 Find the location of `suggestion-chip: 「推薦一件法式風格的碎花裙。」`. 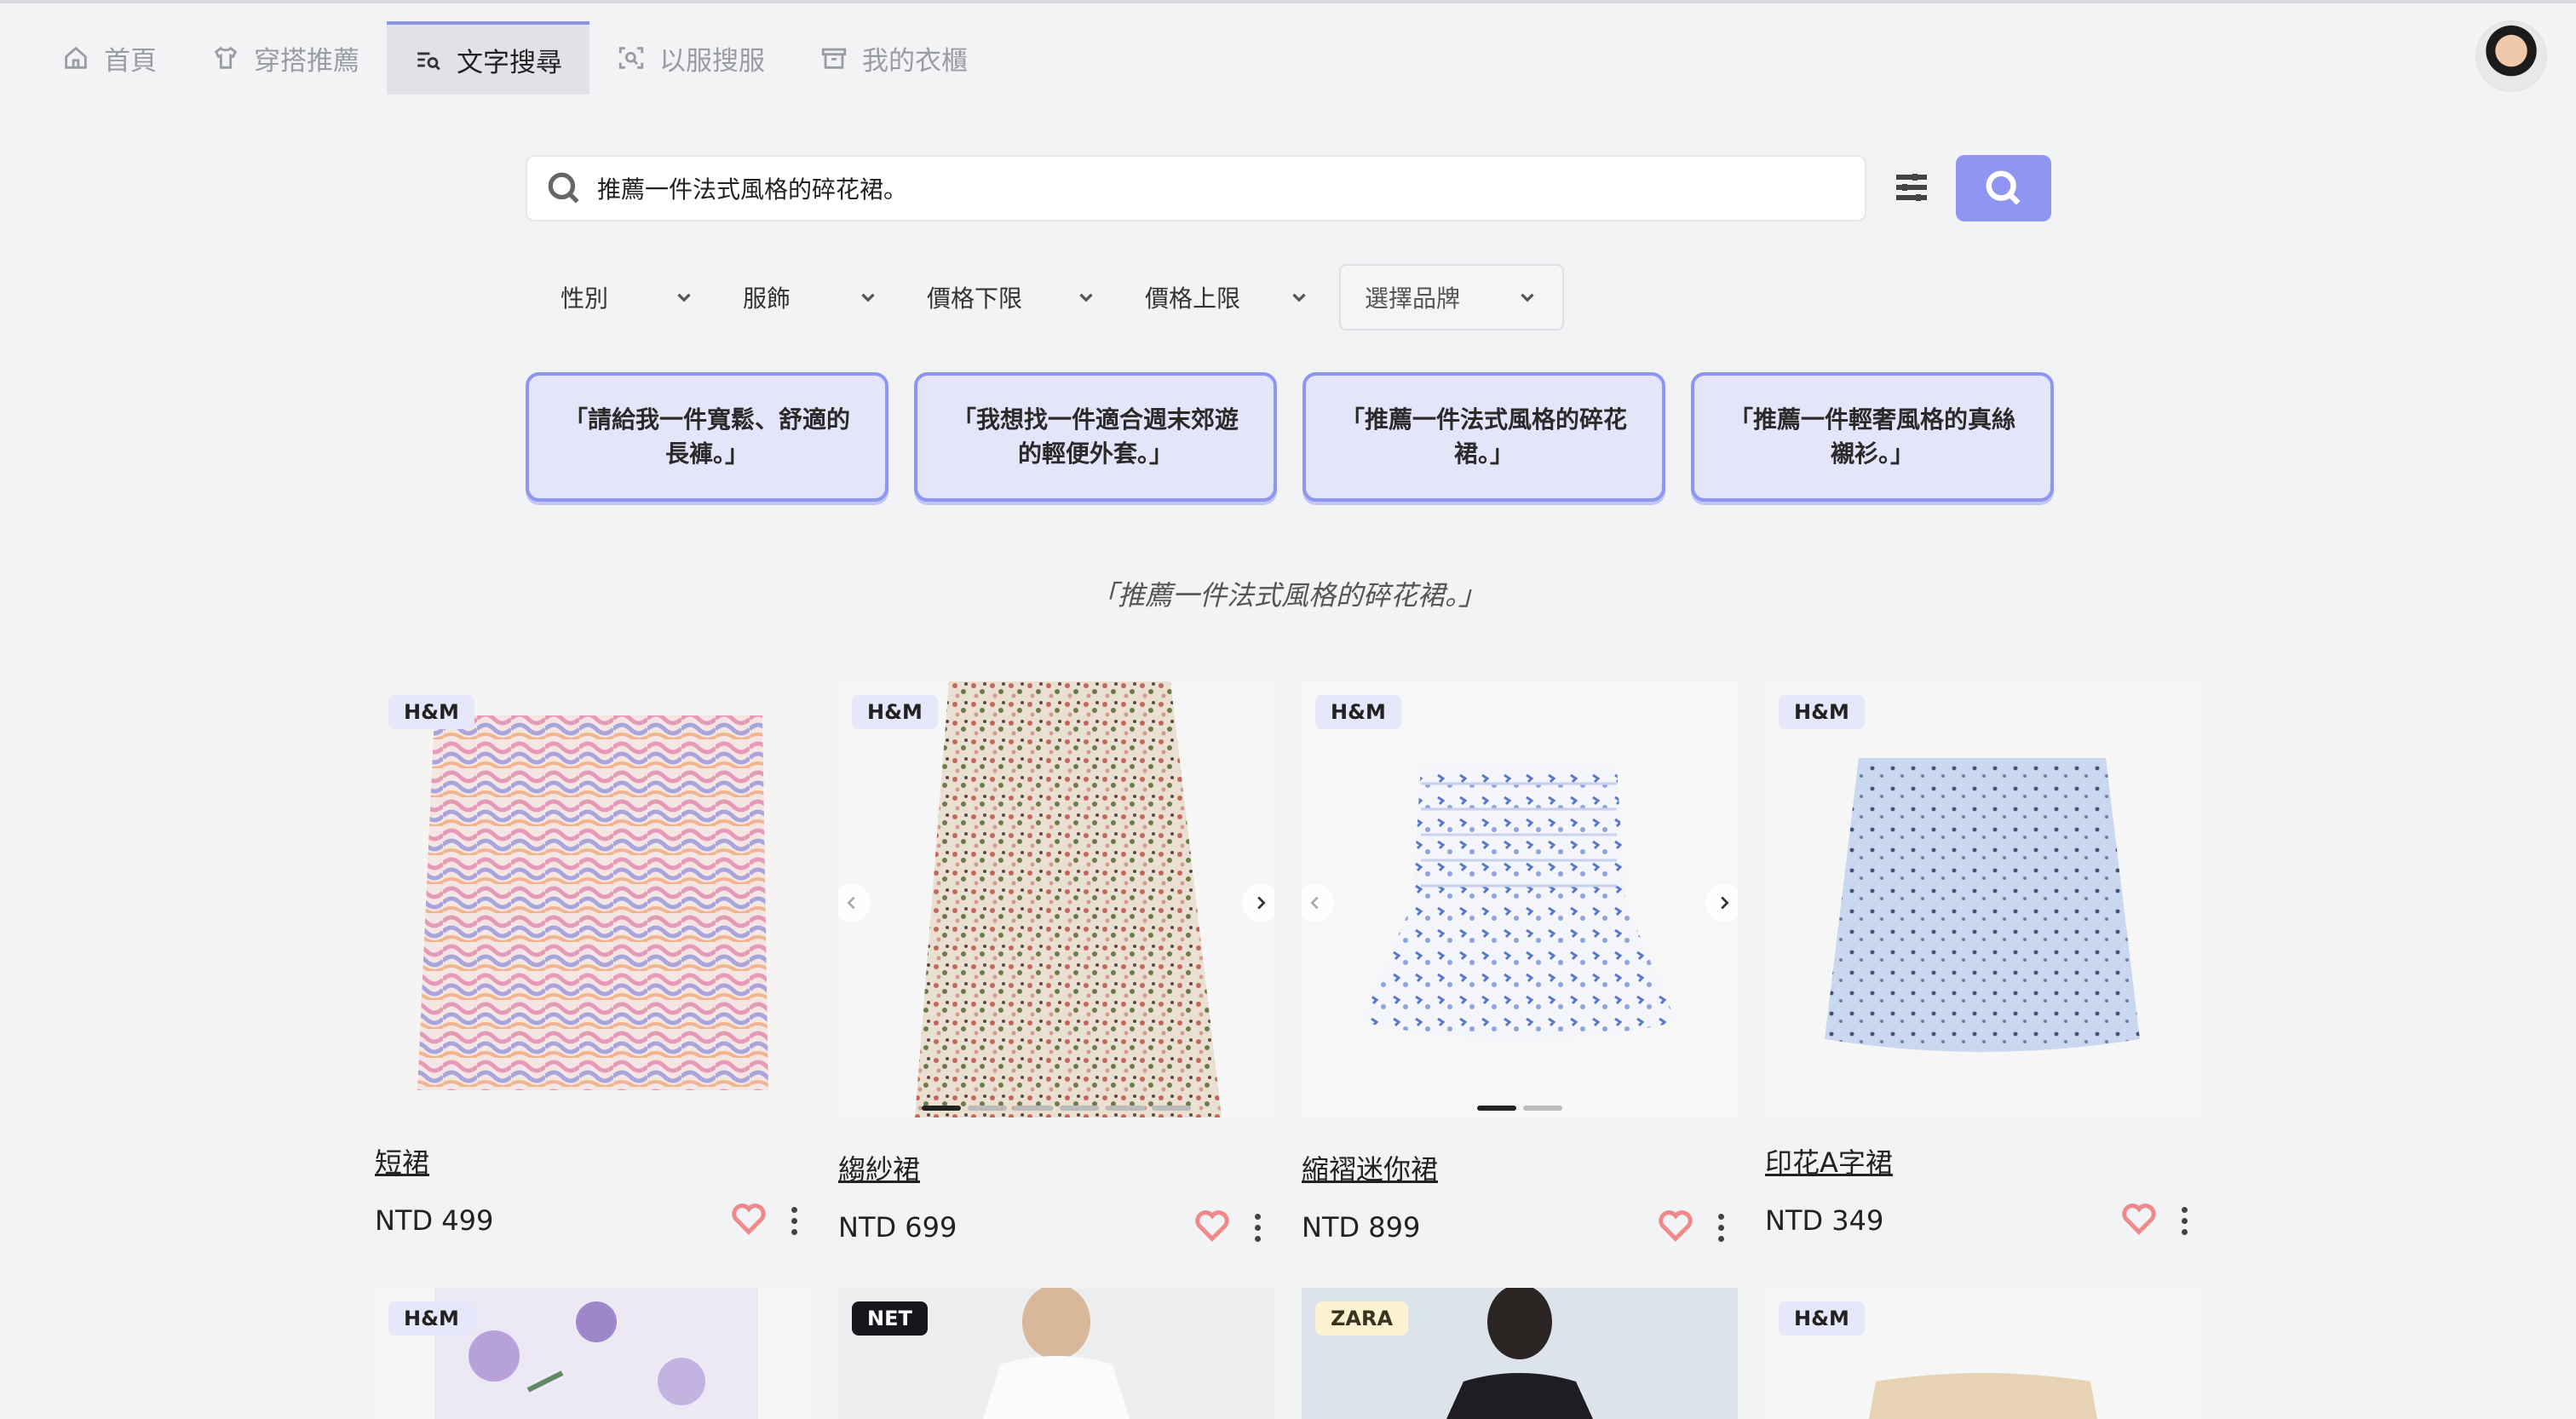

suggestion-chip: 「推薦一件法式風格的碎花裙。」 is located at coordinates (1484, 437).